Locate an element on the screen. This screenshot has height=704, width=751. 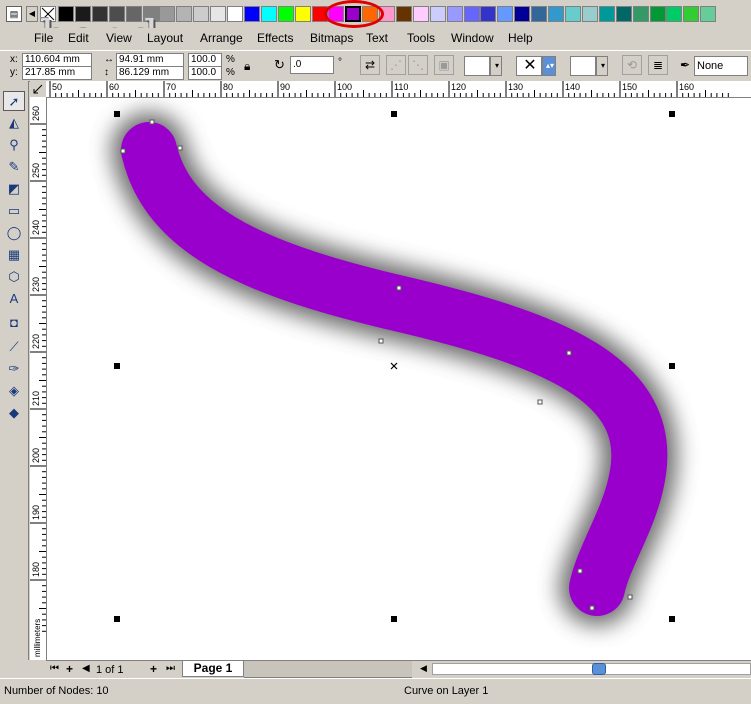
scroll-left-icon: ◀ is located at coordinates (423, 668).